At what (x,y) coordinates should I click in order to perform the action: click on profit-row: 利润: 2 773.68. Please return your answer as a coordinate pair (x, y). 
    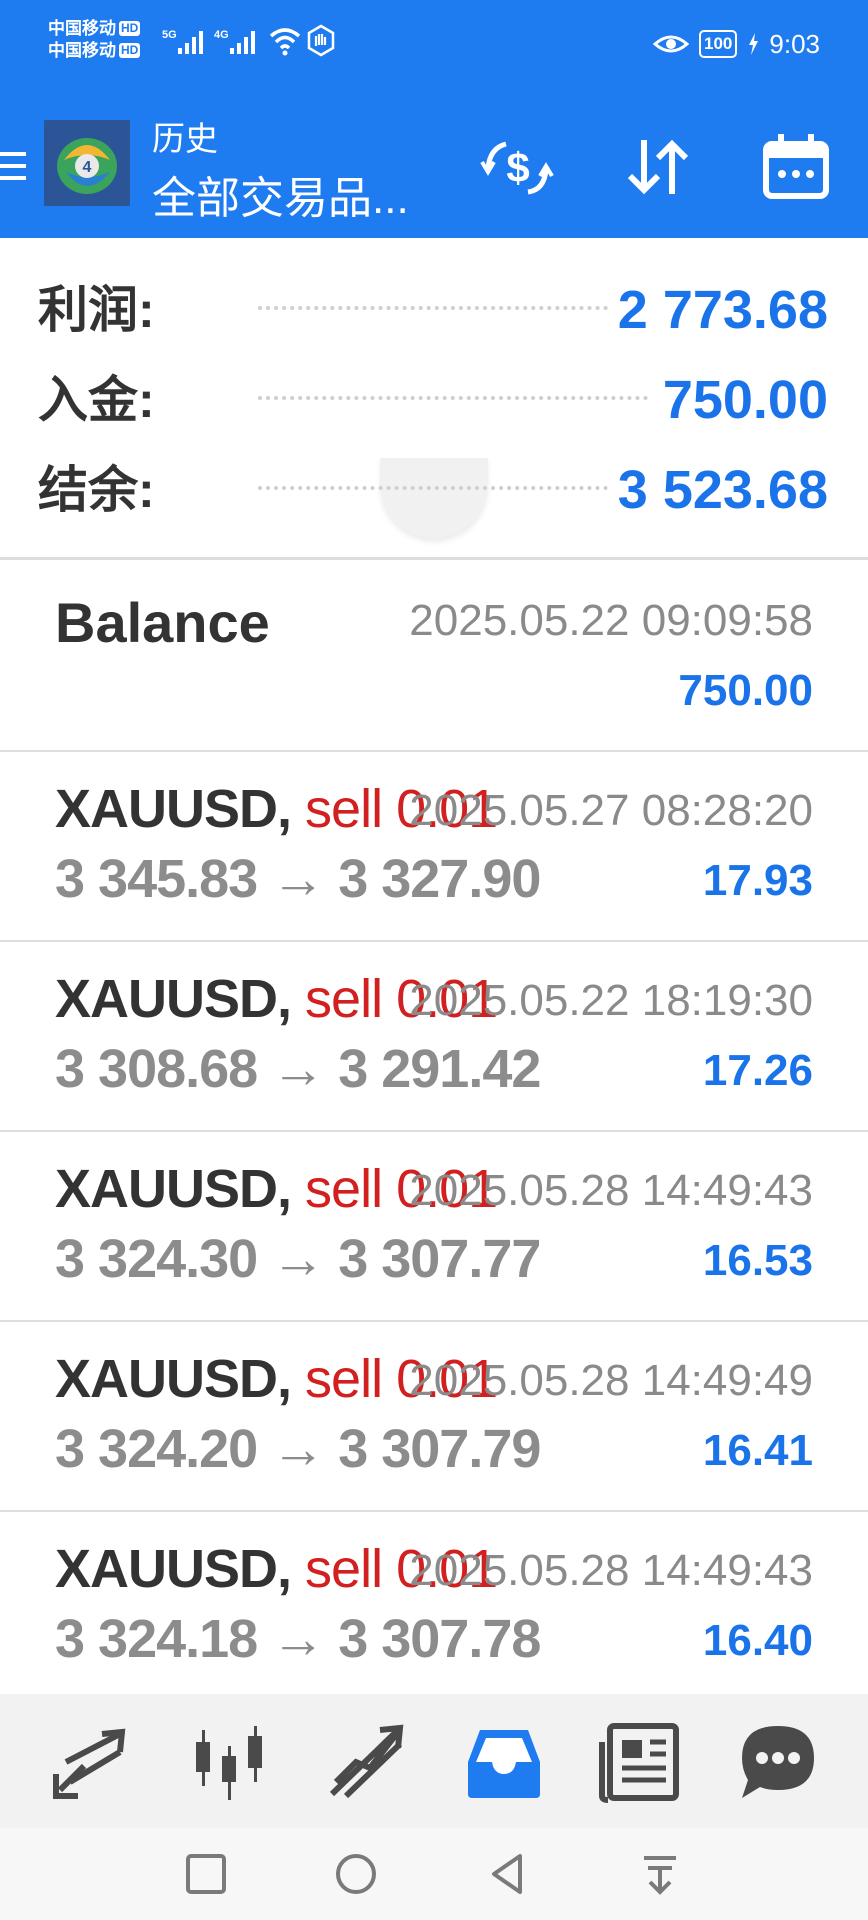
    Looking at the image, I should click on (433, 310).